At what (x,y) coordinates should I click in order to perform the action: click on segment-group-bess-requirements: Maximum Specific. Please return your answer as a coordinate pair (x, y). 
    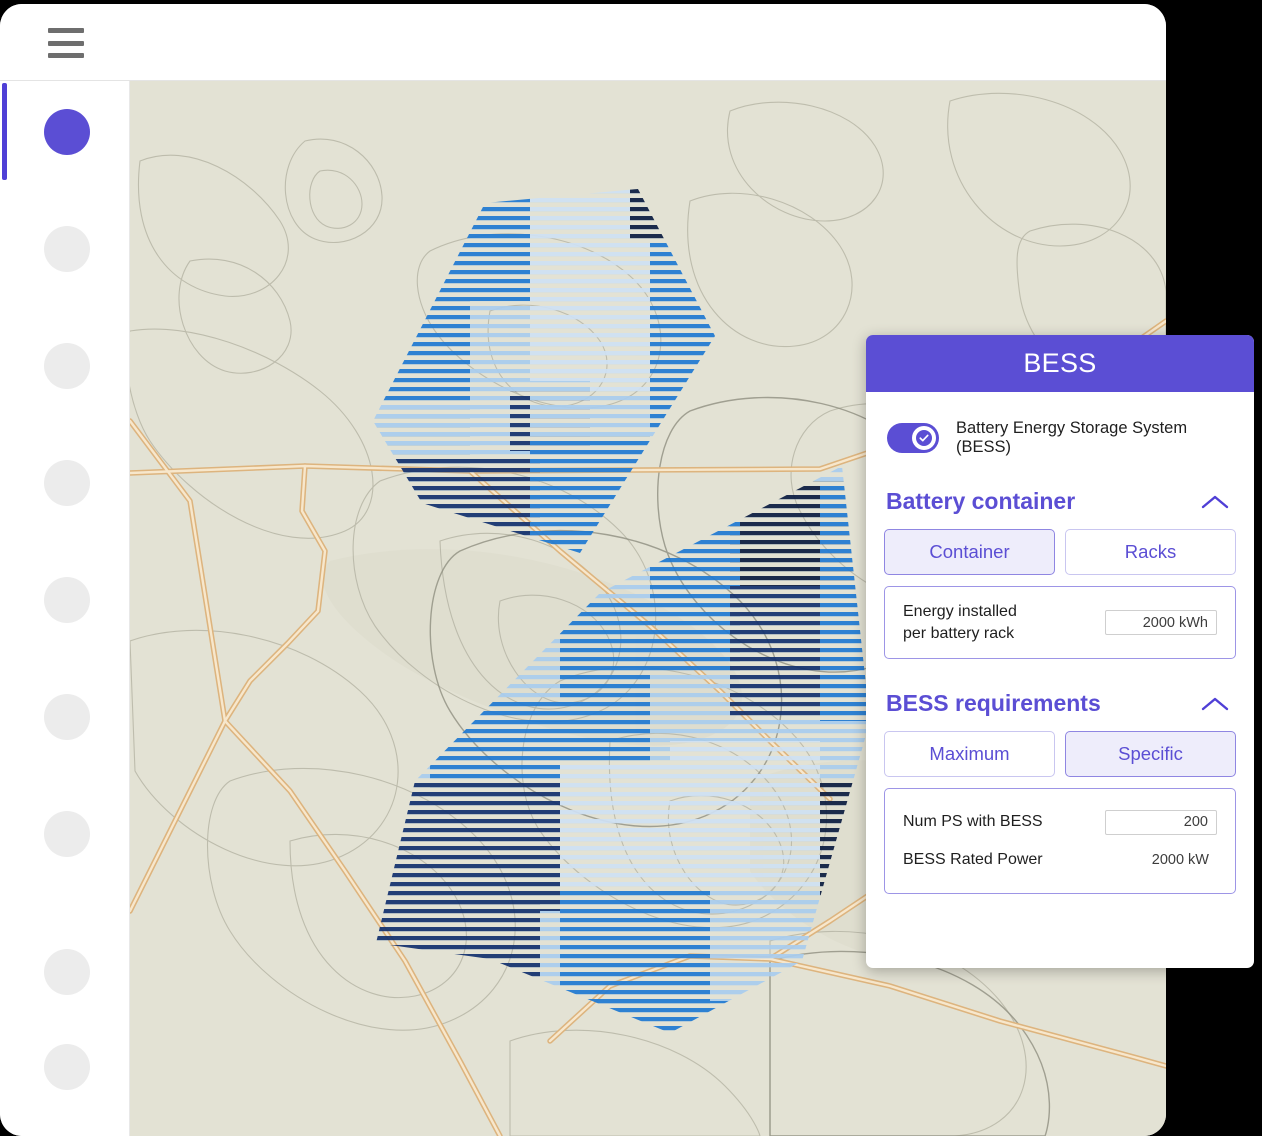
    Looking at the image, I should click on (1060, 754).